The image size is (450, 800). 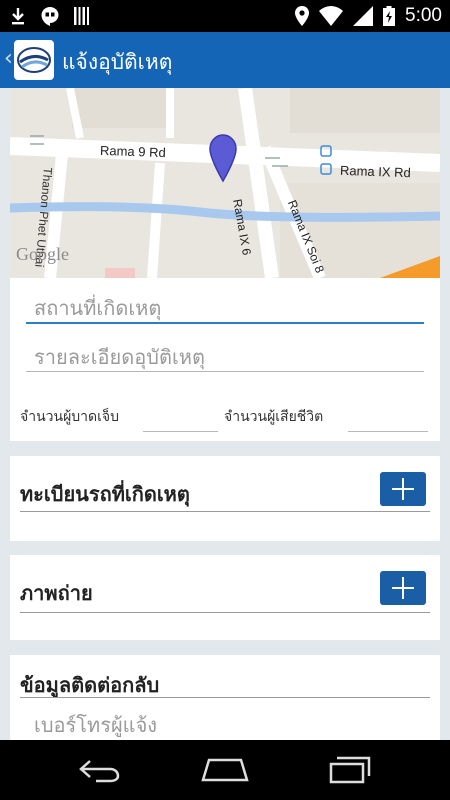 What do you see at coordinates (98, 308) in the screenshot?
I see `location-field-placeholder: สถานที่เกิดเหตุ` at bounding box center [98, 308].